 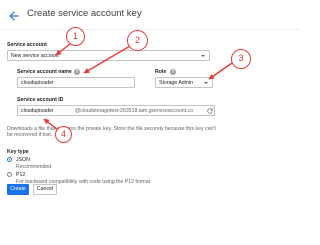 I want to click on annotation-2: 2, so click(x=137, y=40).